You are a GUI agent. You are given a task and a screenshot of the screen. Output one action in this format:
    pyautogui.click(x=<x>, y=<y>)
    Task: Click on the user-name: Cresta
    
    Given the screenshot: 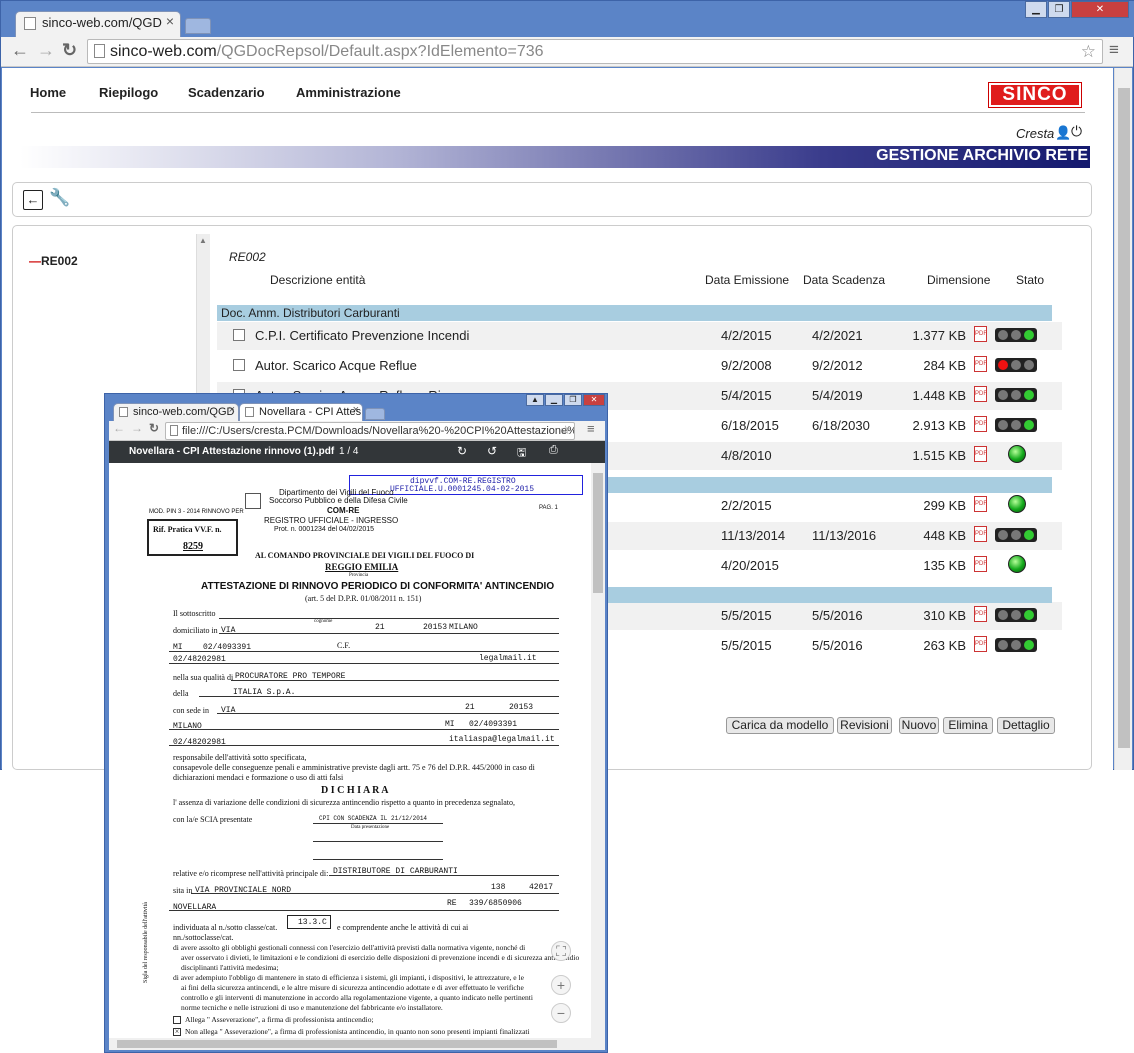 What is the action you would take?
    pyautogui.click(x=1035, y=133)
    